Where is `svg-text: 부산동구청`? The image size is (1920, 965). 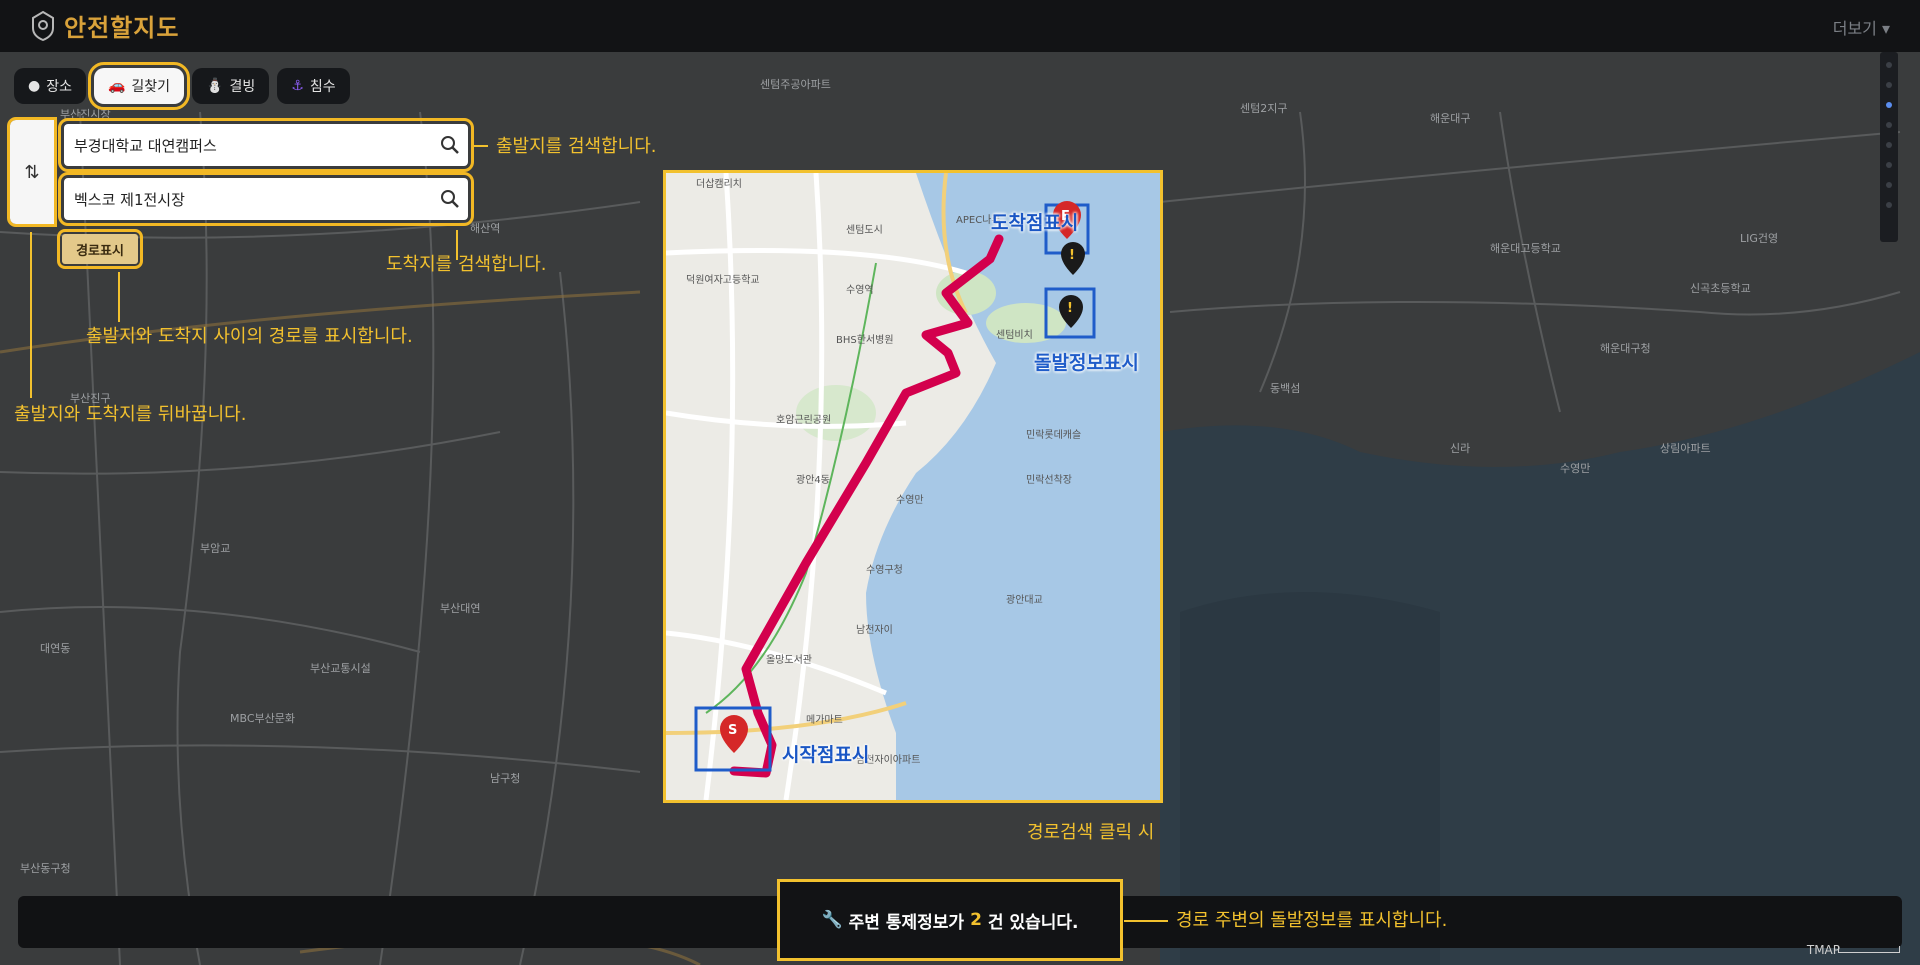
svg-text: 부산동구청 is located at coordinates (45, 868).